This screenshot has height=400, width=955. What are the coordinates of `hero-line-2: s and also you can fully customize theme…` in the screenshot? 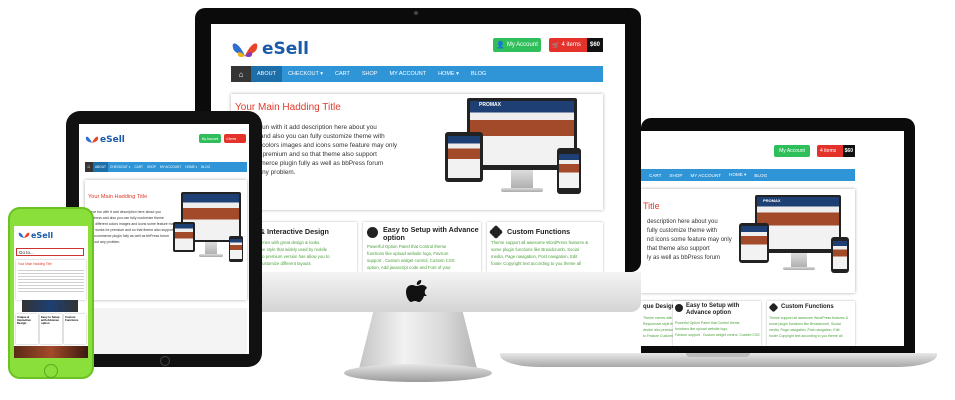 It's located at (320, 136).